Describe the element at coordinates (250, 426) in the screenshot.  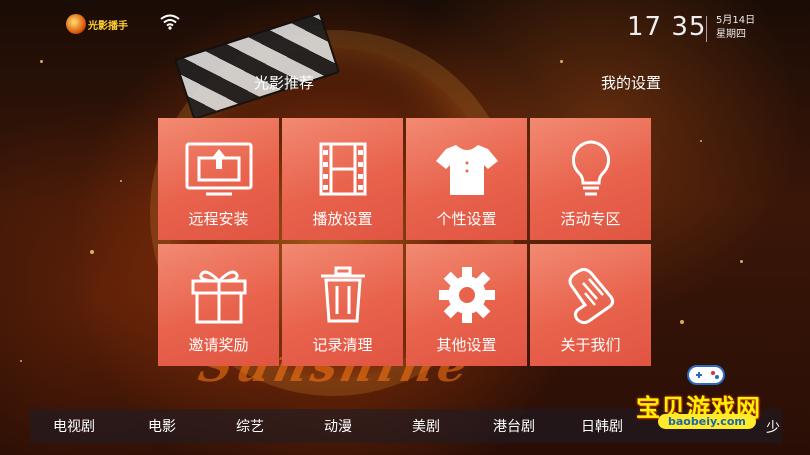
I see `nav-variety: 综艺` at that location.